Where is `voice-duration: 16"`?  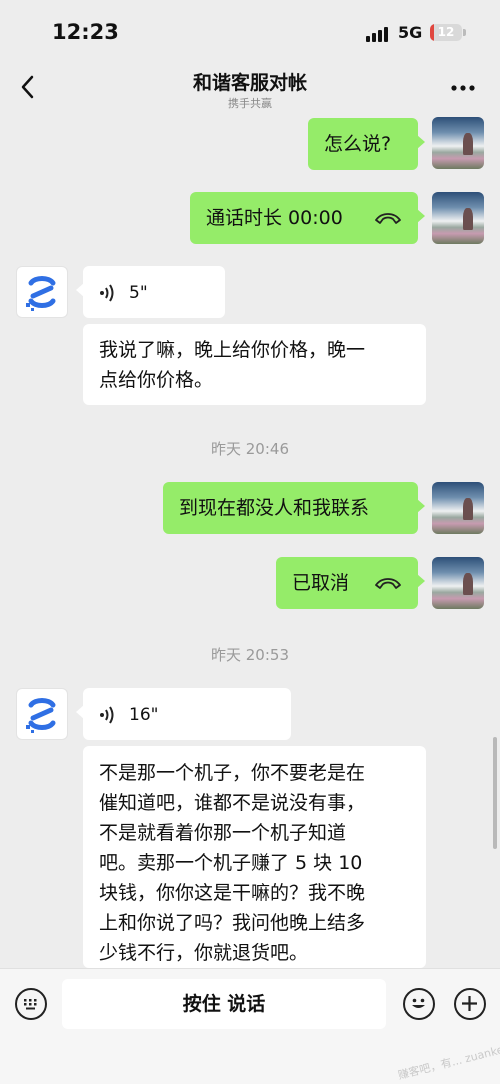 voice-duration: 16" is located at coordinates (144, 714).